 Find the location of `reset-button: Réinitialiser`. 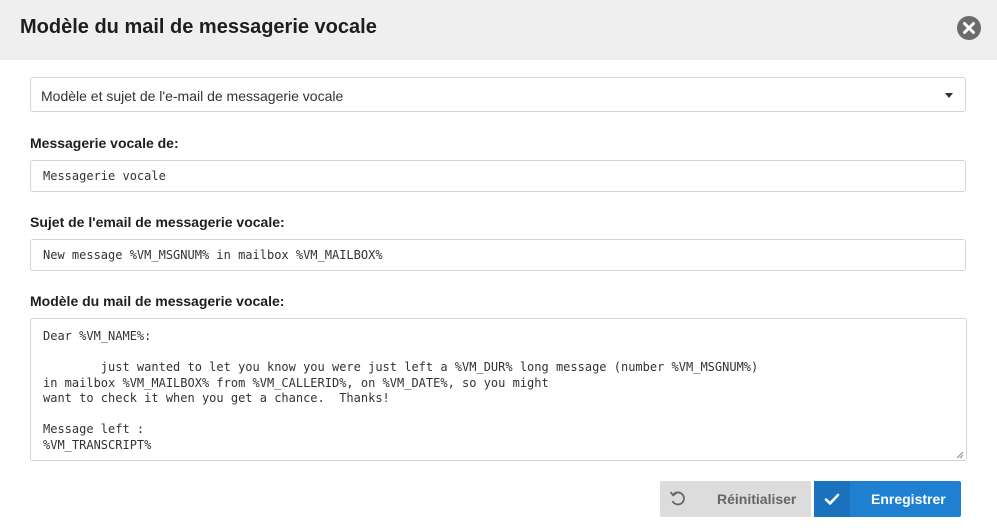

reset-button: Réinitialiser is located at coordinates (735, 499).